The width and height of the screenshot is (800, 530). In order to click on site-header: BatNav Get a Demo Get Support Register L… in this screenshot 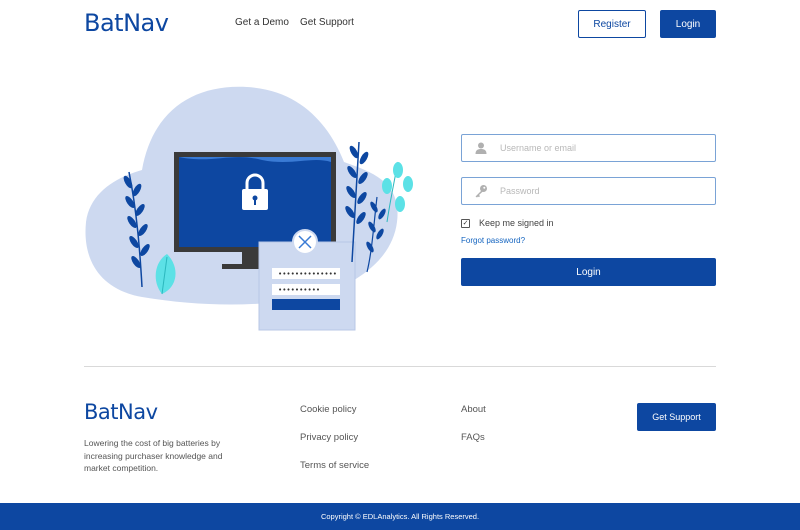, I will do `click(400, 25)`.